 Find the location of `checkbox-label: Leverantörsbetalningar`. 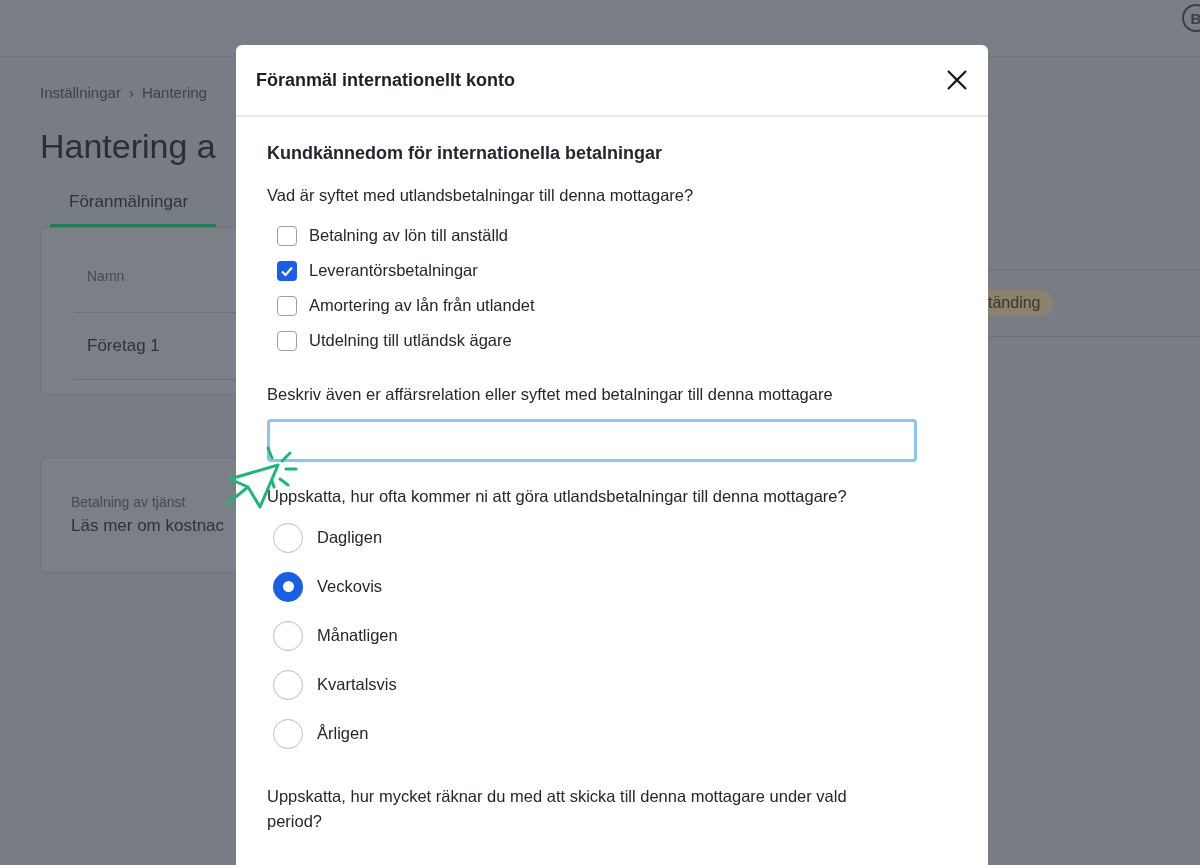

checkbox-label: Leverantörsbetalningar is located at coordinates (393, 270).